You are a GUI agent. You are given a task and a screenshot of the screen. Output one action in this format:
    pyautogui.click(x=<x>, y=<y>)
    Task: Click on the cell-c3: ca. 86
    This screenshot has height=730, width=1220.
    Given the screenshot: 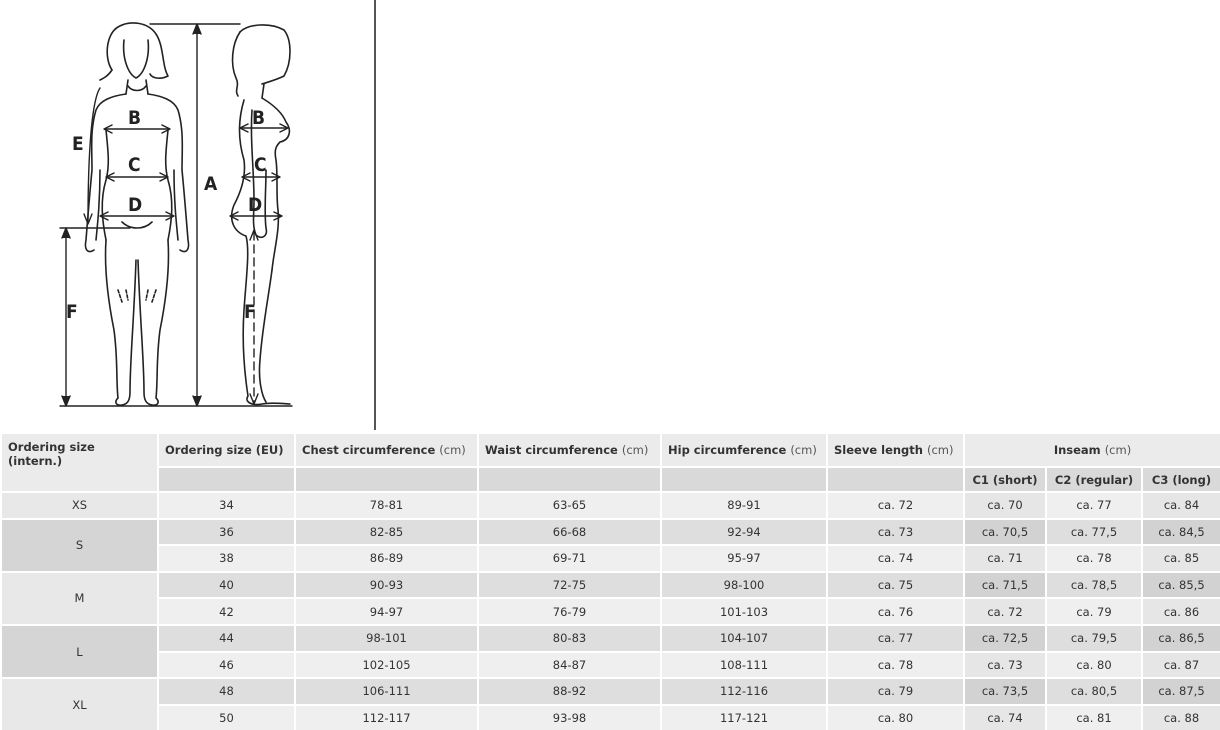 What is the action you would take?
    pyautogui.click(x=1180, y=611)
    